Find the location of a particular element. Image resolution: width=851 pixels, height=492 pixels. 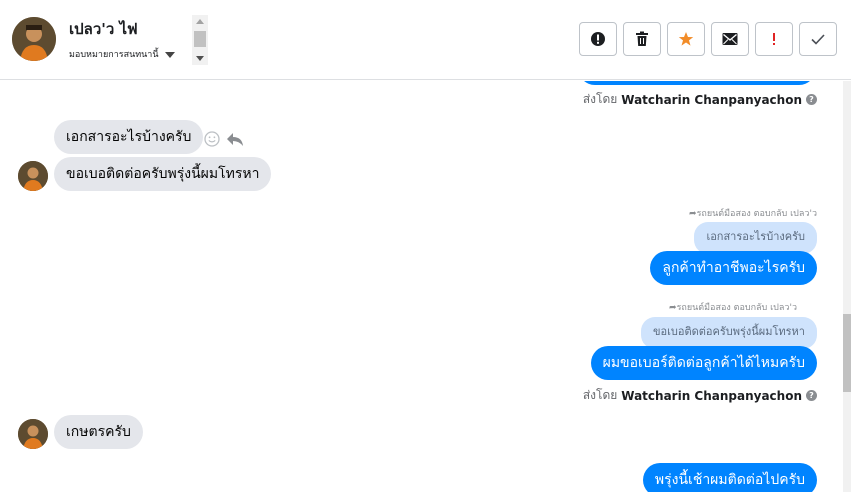

scroll-down-icon is located at coordinates (200, 58).